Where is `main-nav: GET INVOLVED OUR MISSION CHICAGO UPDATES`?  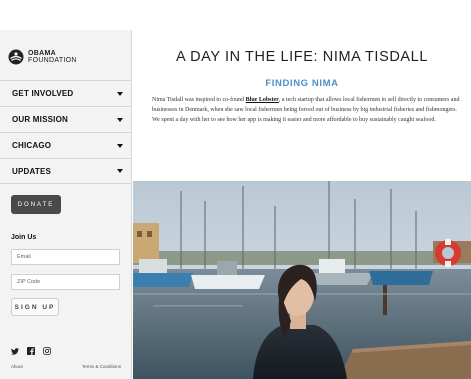 main-nav: GET INVOLVED OUR MISSION CHICAGO UPDATES is located at coordinates (65, 132).